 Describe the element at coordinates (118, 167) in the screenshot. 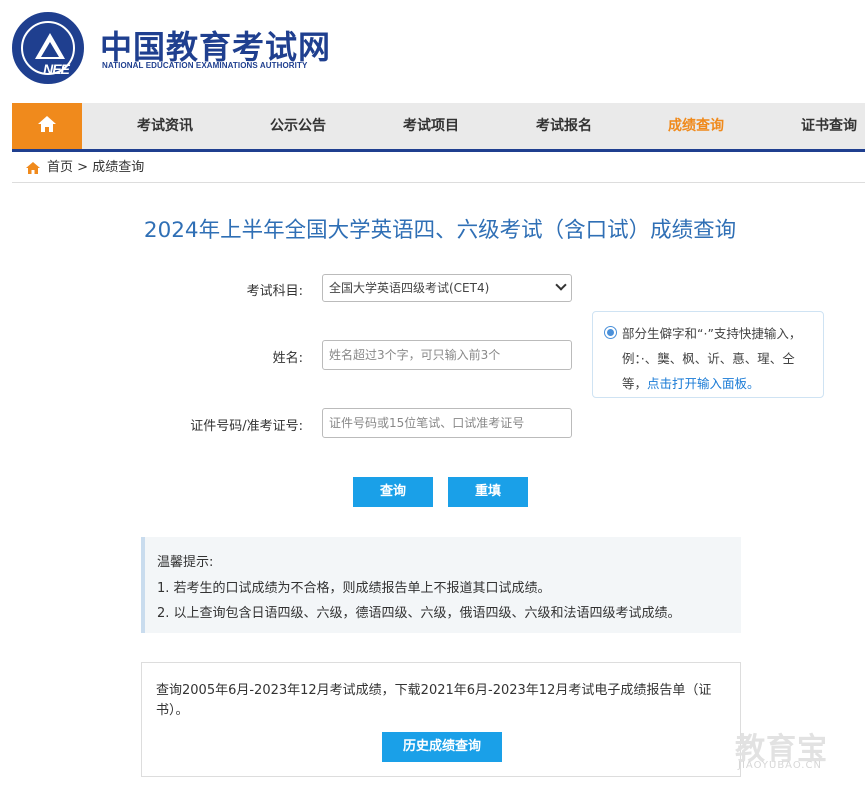

I see `breadcrumb-current: 成绩查询` at that location.